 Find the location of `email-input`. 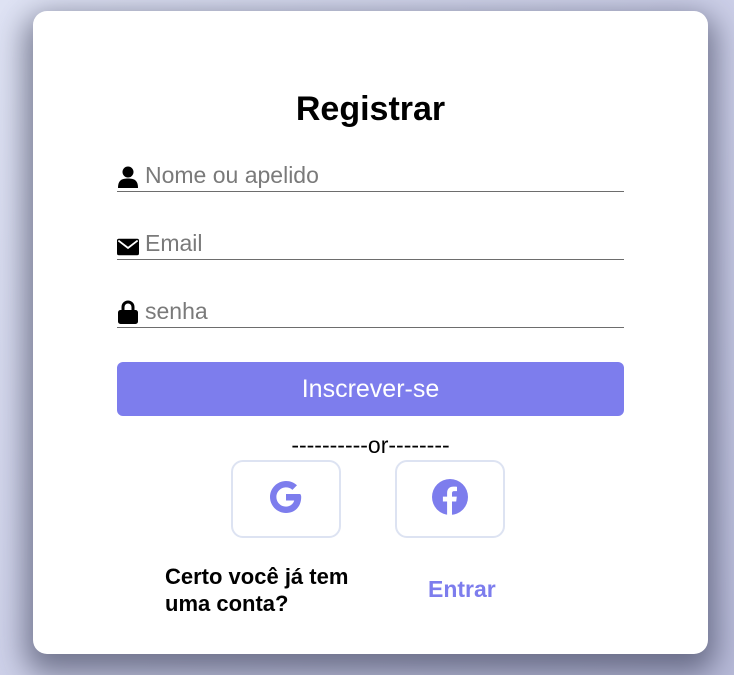

email-input is located at coordinates (380, 243).